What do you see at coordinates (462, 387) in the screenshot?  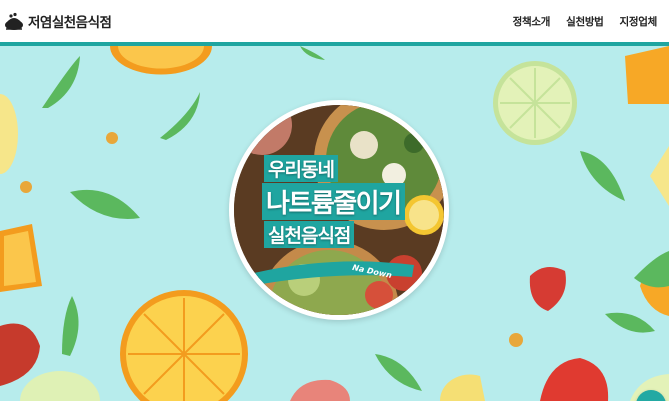 I see `lemon-slice-bottom` at bounding box center [462, 387].